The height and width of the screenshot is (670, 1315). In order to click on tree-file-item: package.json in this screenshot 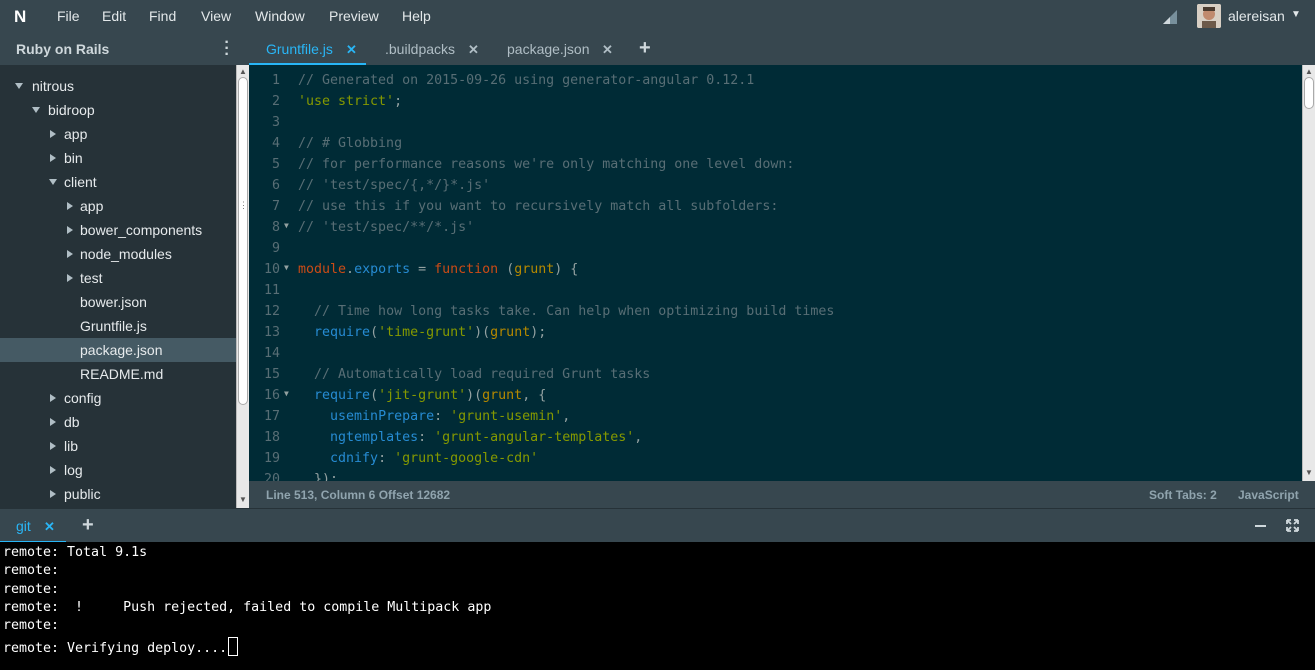, I will do `click(118, 350)`.